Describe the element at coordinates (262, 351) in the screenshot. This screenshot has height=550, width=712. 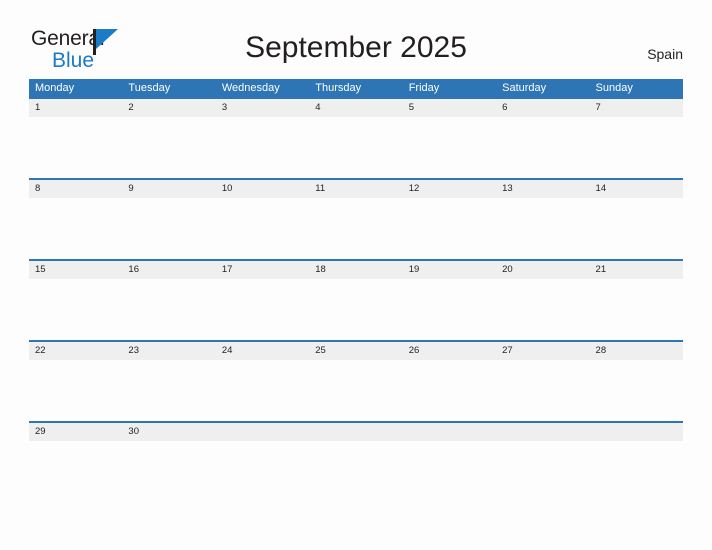
I see `day-cell: 24` at that location.